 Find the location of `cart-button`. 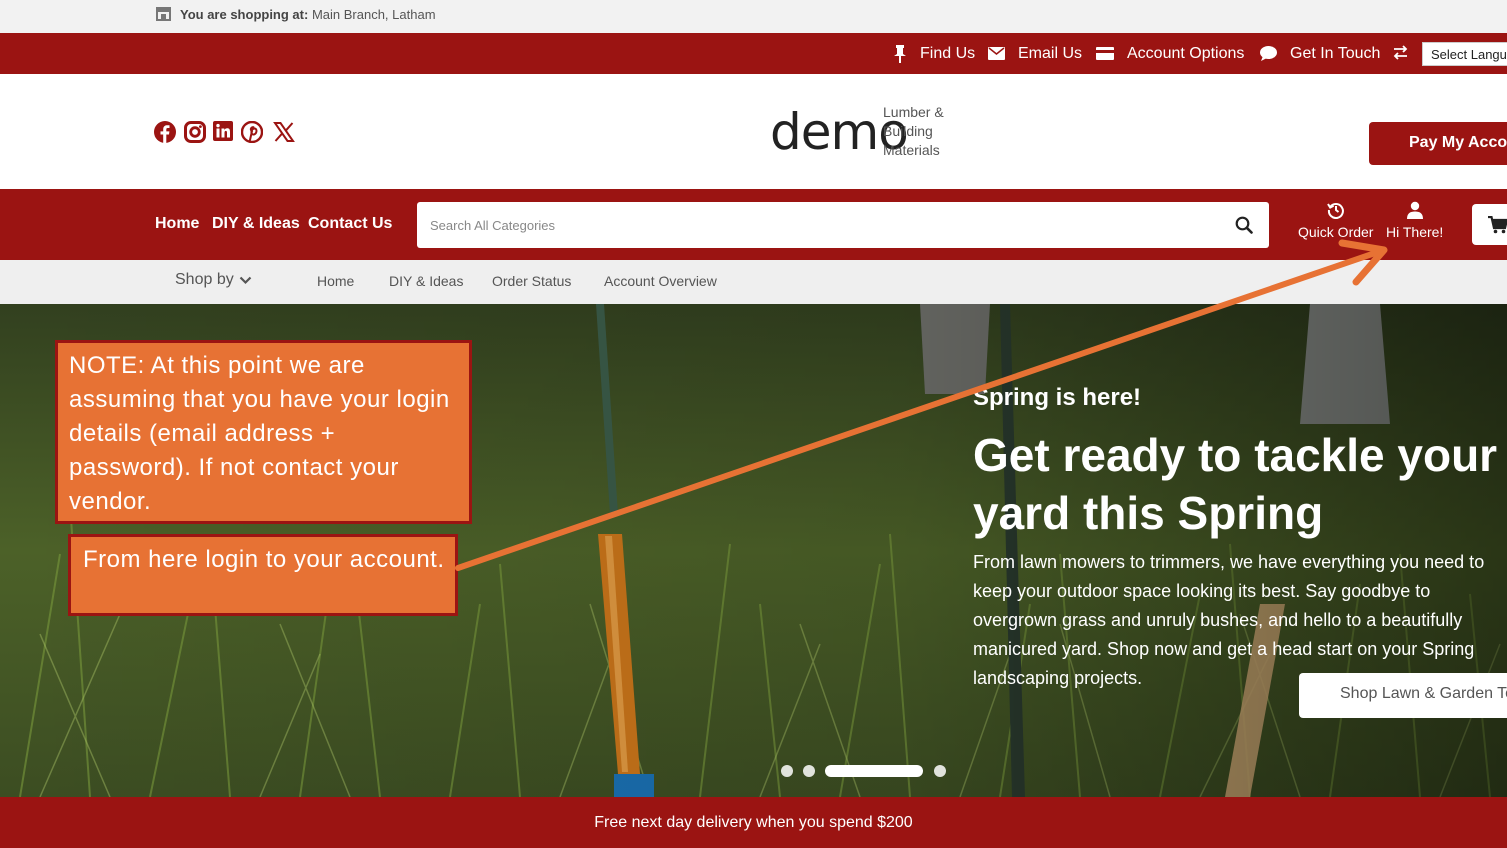

cart-button is located at coordinates (1489, 224).